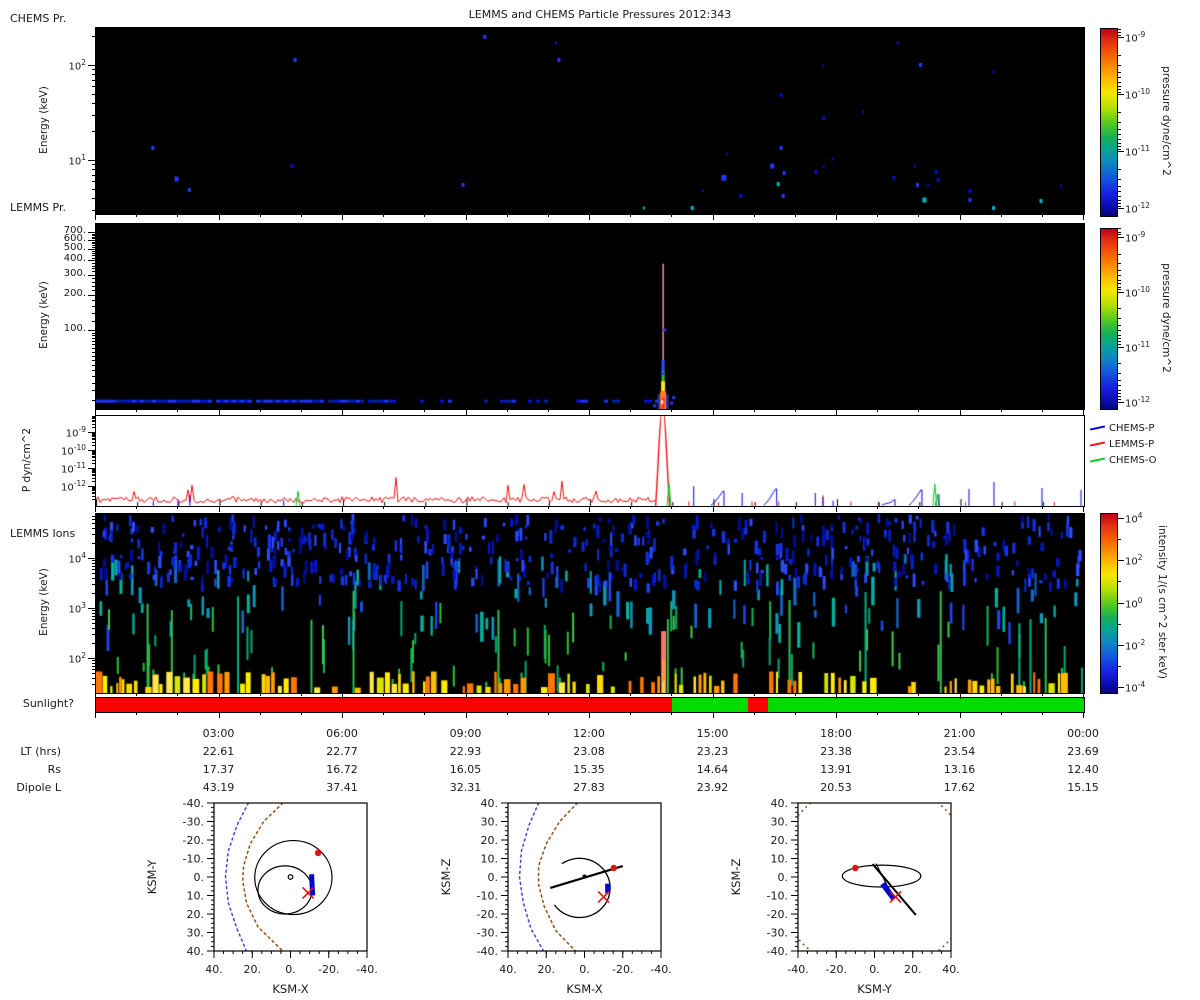  What do you see at coordinates (193, 840) in the screenshot?
I see `y-tick-label: -20.` at bounding box center [193, 840].